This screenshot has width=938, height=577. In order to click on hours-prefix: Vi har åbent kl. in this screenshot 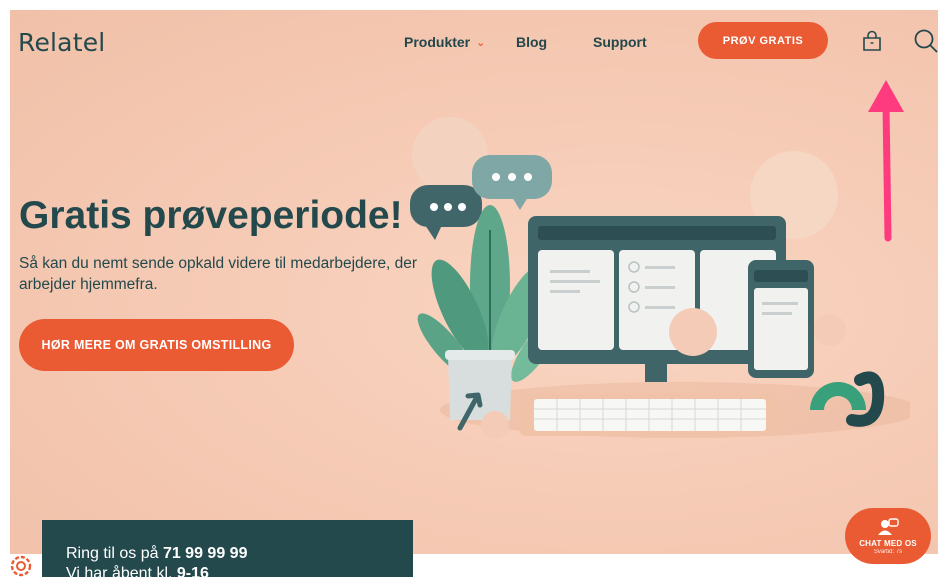, I will do `click(121, 571)`.